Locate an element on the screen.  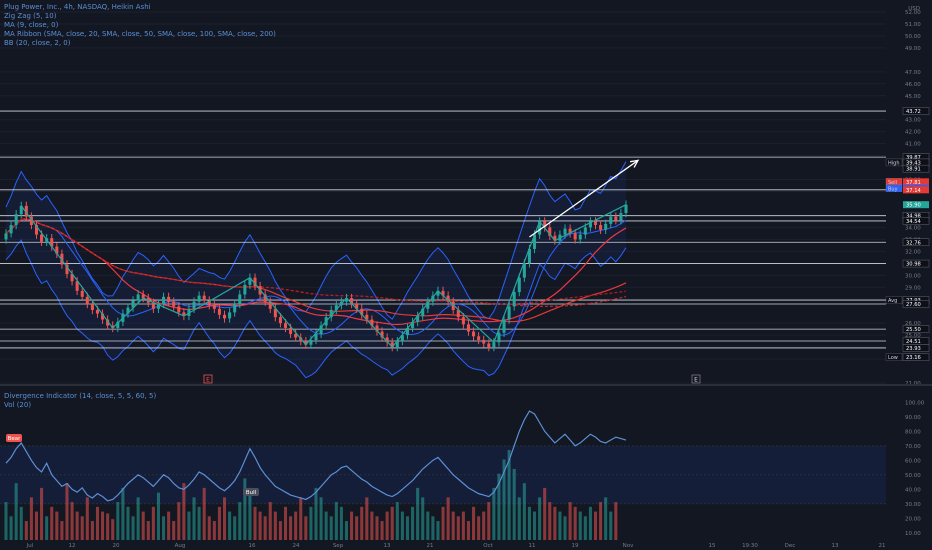
price-label-value: 25.50 is located at coordinates (913, 330).